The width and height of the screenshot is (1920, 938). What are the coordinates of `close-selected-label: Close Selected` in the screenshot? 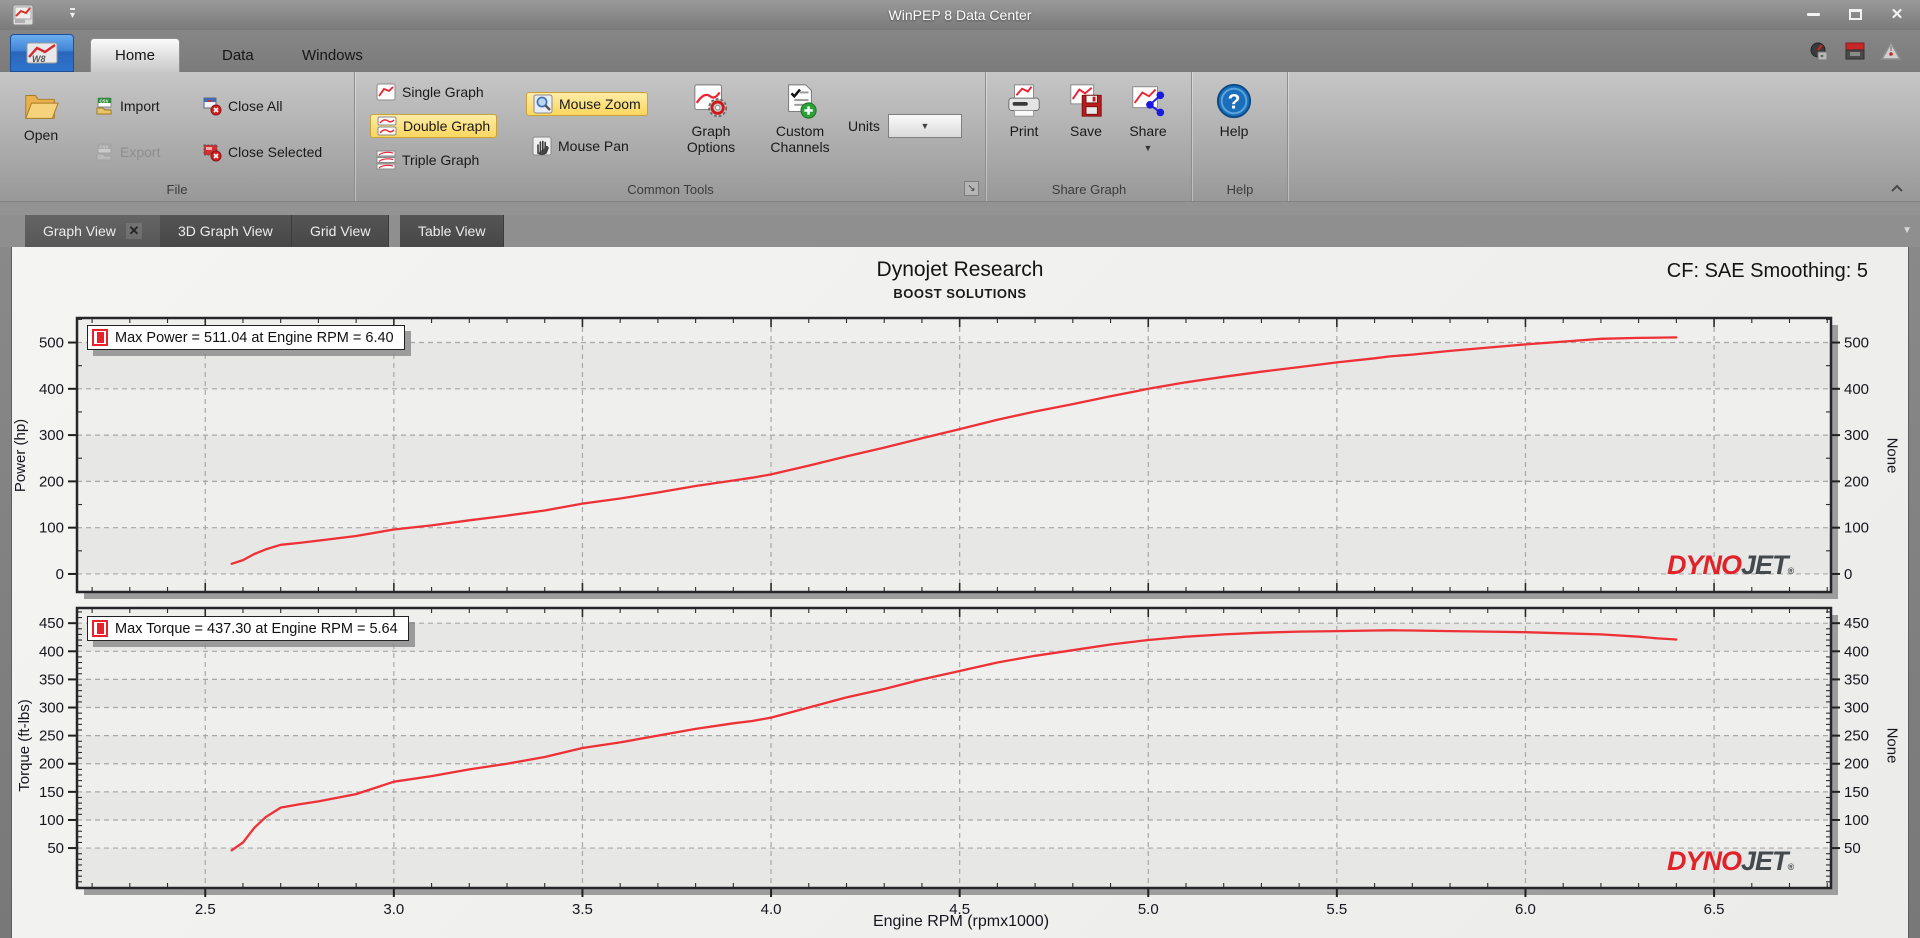 It's located at (275, 152).